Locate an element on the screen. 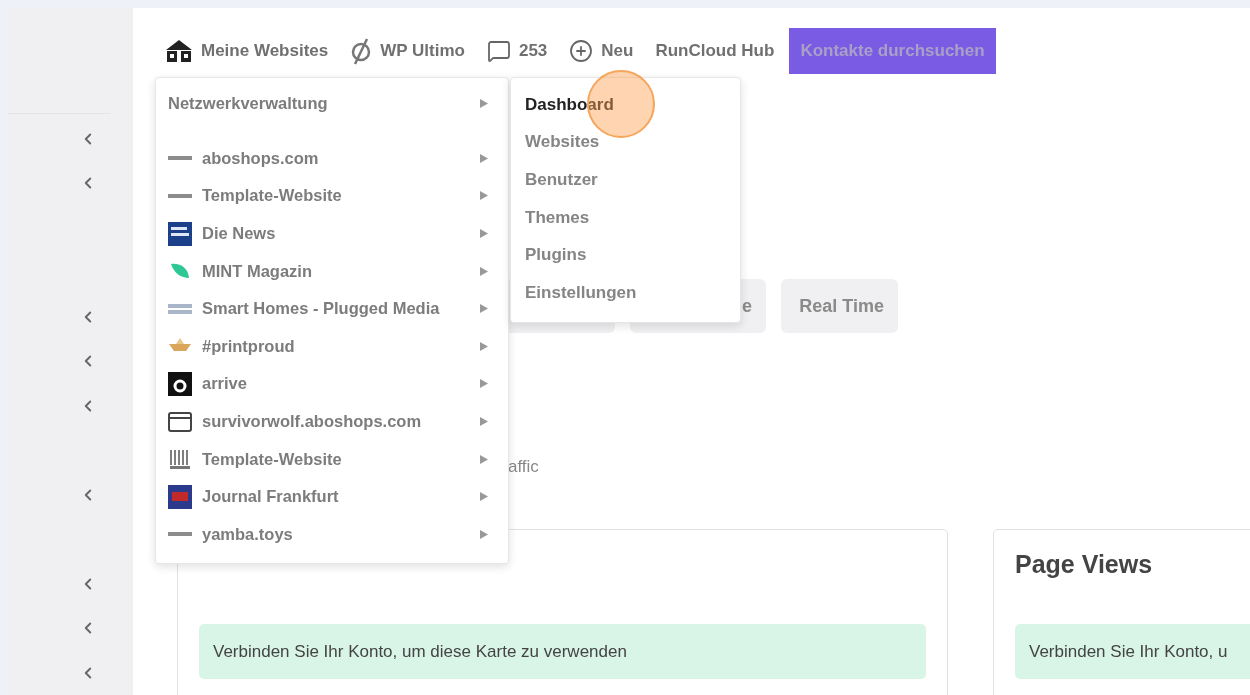  tab-button: Real Time is located at coordinates (839, 306).